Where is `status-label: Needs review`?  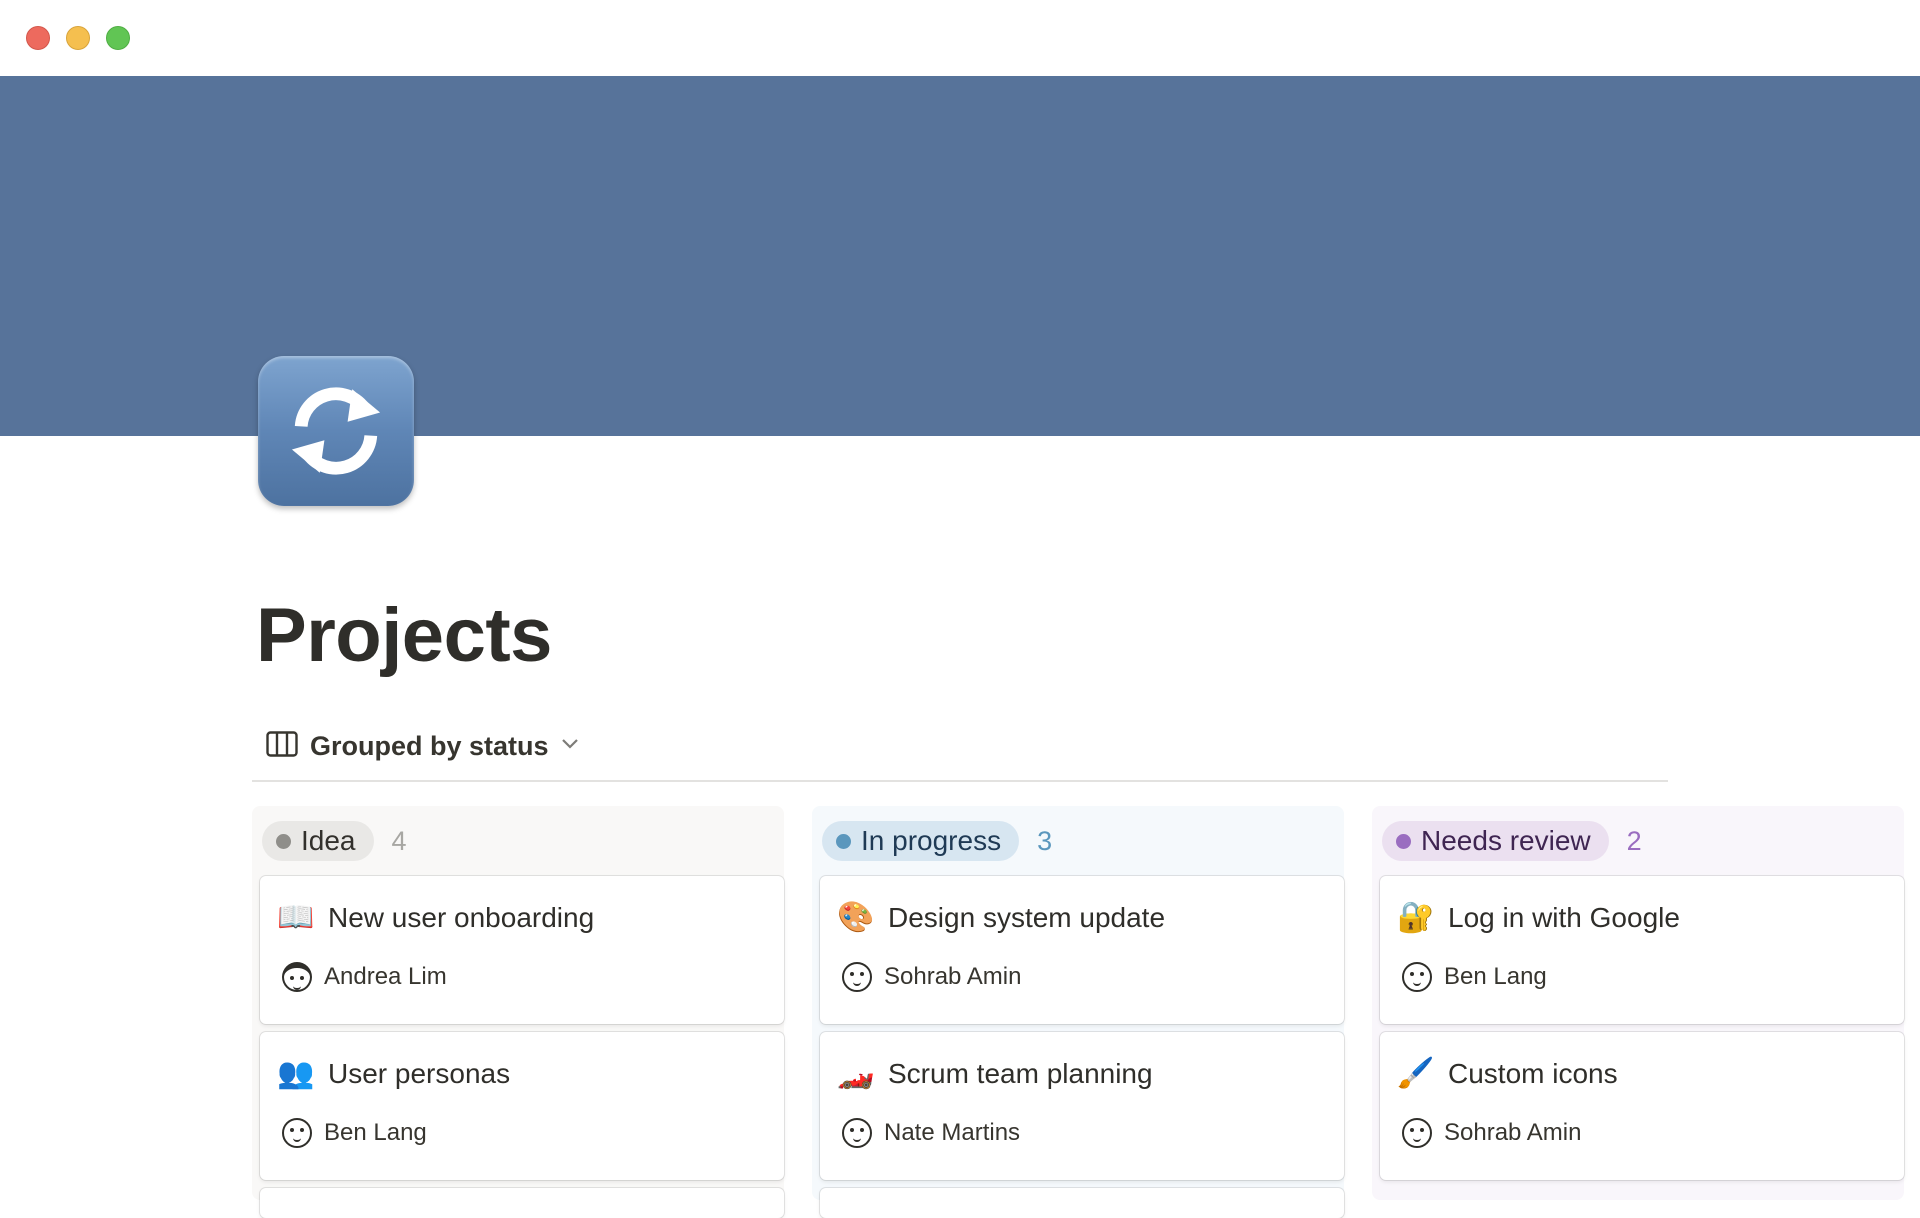 status-label: Needs review is located at coordinates (1506, 840).